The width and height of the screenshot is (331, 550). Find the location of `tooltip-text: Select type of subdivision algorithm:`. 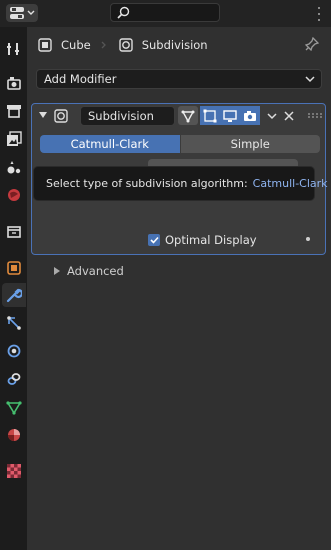

tooltip-text: Select type of subdivision algorithm: is located at coordinates (147, 183).